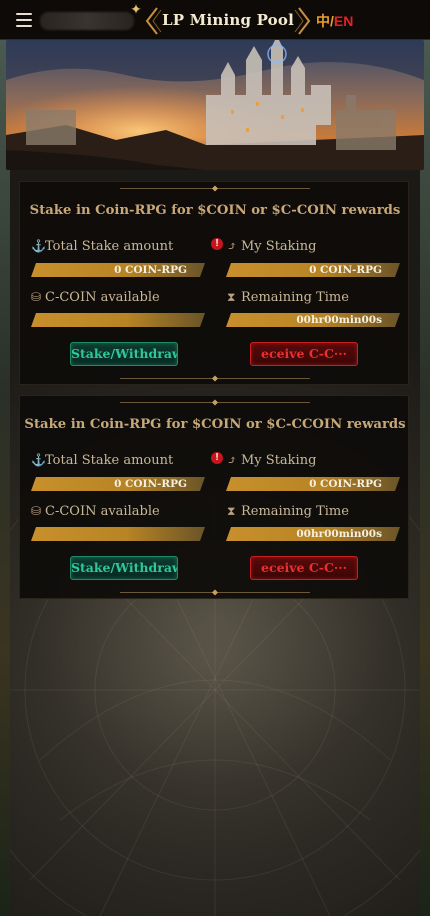 The image size is (430, 916). What do you see at coordinates (343, 21) in the screenshot?
I see `lang-en-option: EN` at bounding box center [343, 21].